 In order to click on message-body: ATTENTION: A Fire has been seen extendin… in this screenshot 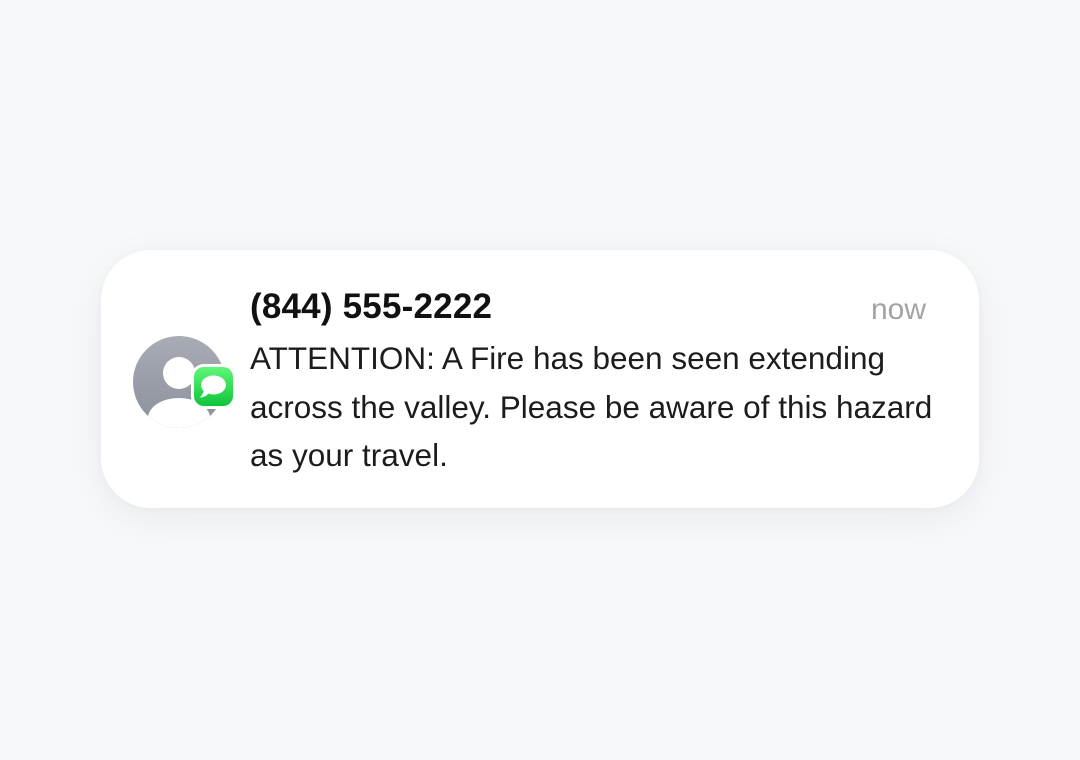, I will do `click(591, 406)`.